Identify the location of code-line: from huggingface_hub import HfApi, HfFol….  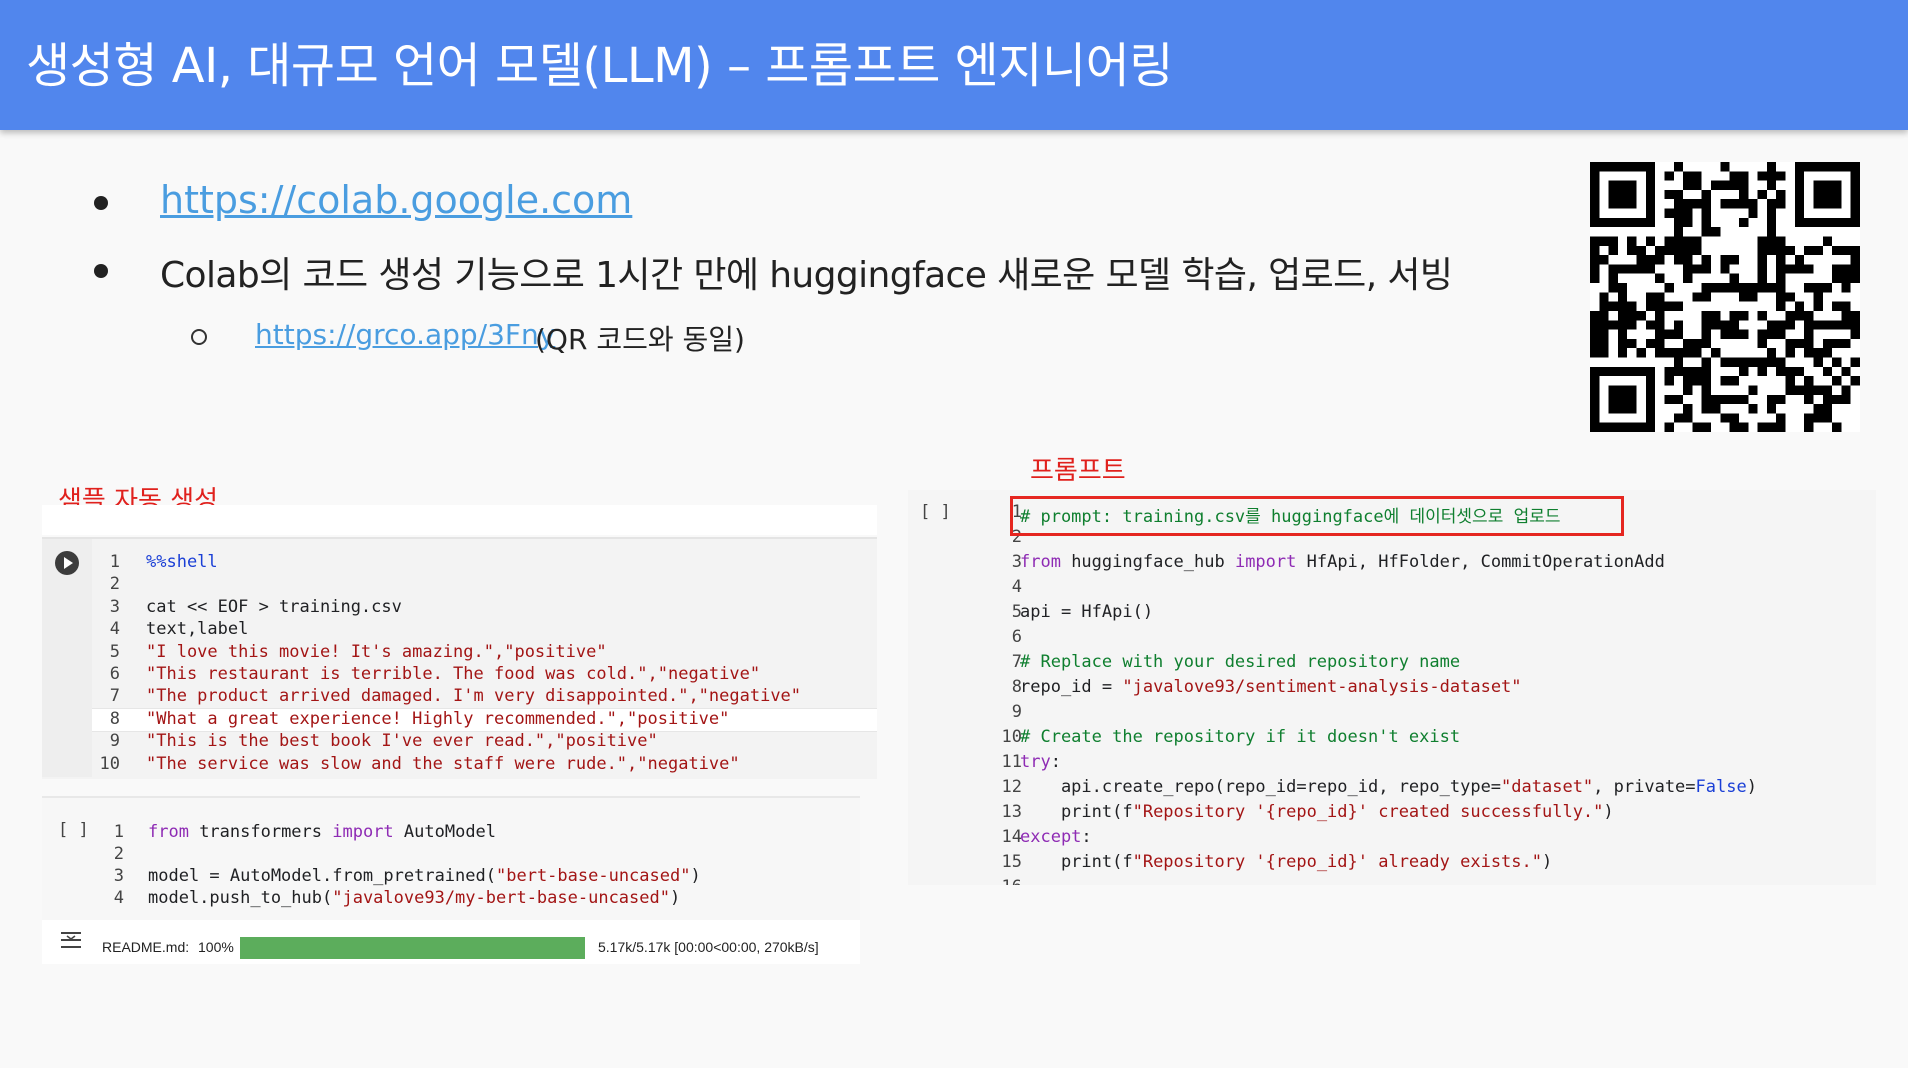
(1342, 562).